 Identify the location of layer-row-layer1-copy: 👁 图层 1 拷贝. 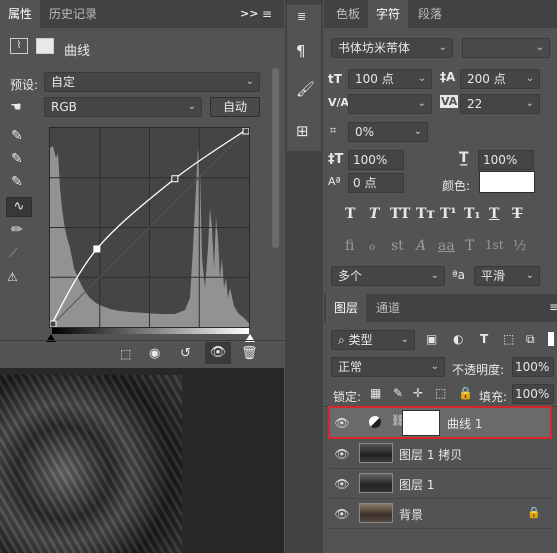
(440, 454).